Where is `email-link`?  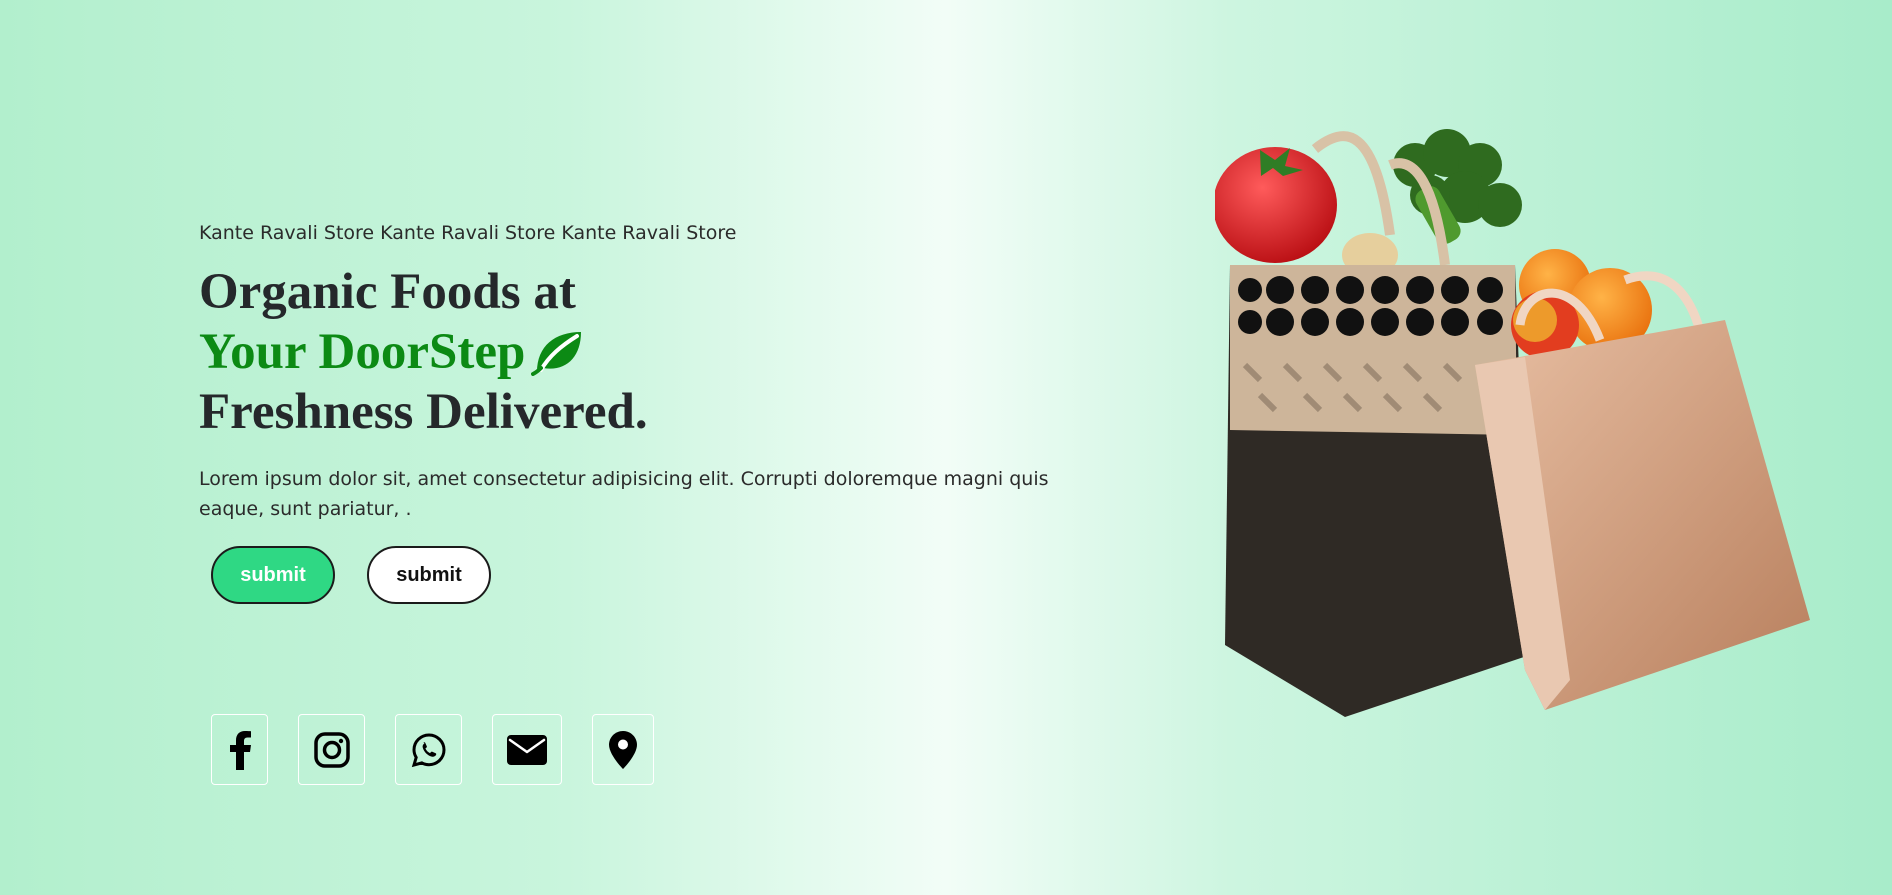
email-link is located at coordinates (527, 749).